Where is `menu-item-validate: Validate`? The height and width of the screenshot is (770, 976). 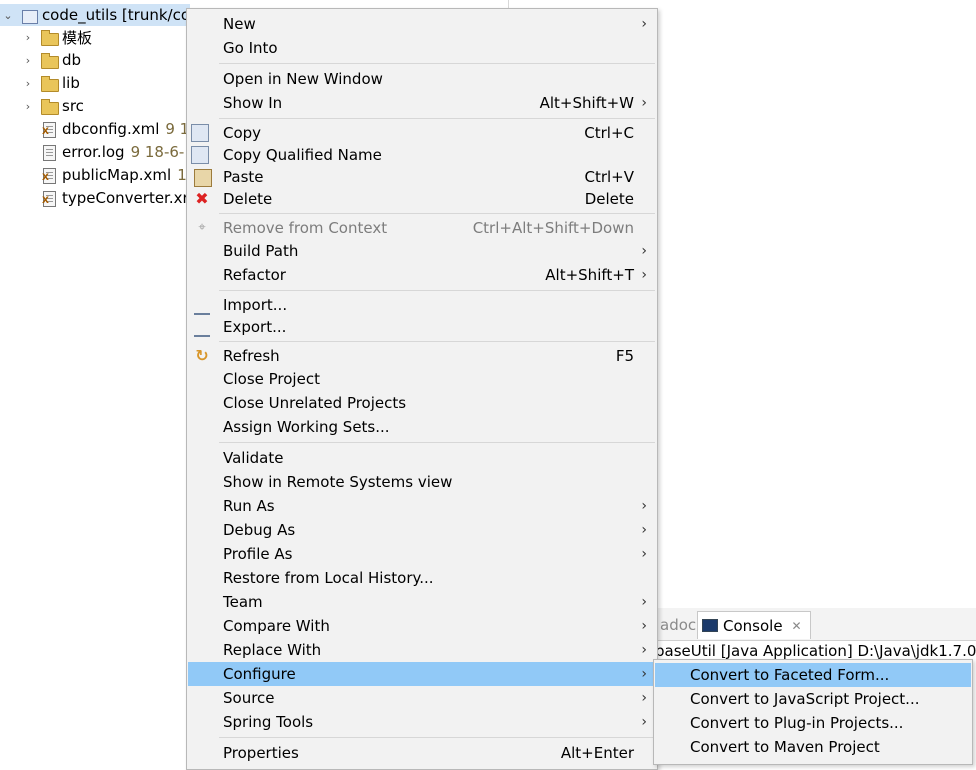
menu-item-validate: Validate is located at coordinates (422, 458).